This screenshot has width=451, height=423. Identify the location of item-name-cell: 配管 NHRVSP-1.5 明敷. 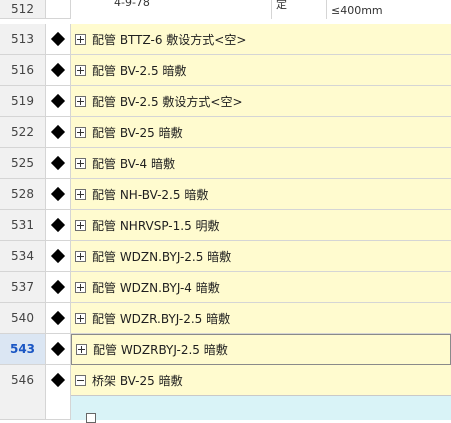
(261, 225).